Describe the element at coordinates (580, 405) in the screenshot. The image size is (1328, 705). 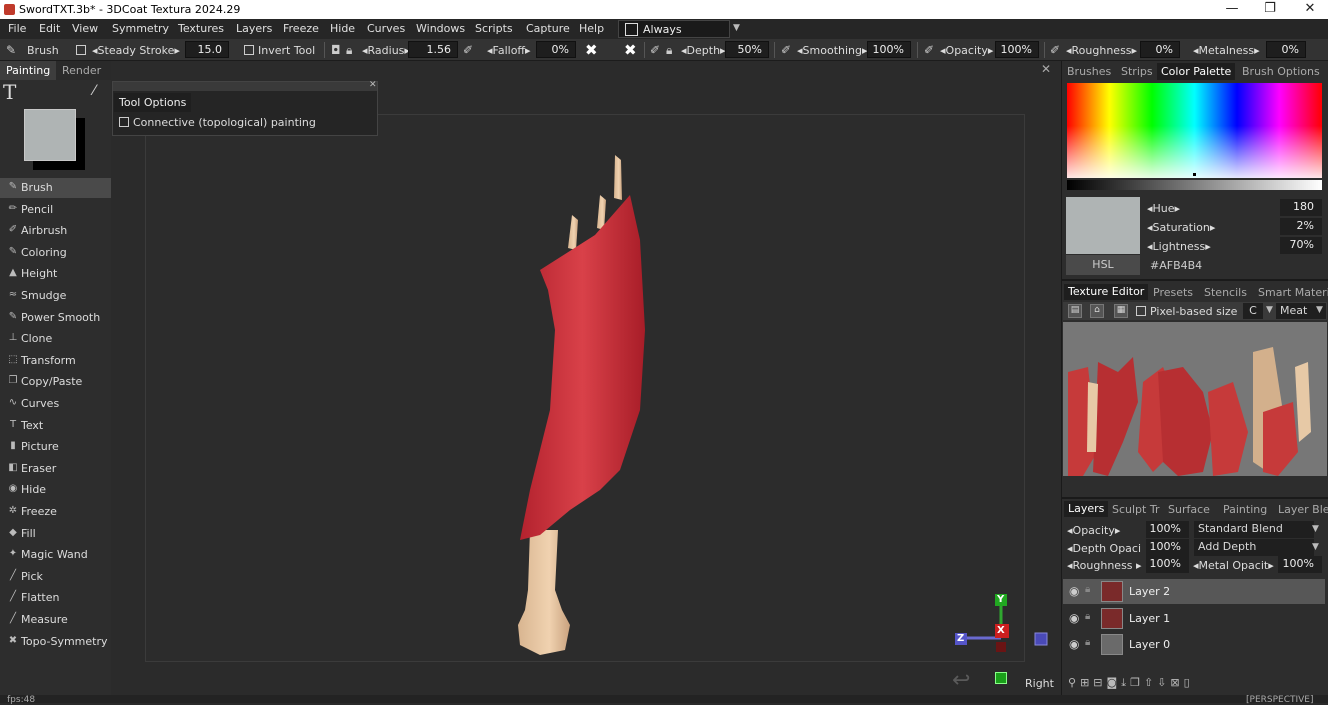
I see `sword-model` at that location.